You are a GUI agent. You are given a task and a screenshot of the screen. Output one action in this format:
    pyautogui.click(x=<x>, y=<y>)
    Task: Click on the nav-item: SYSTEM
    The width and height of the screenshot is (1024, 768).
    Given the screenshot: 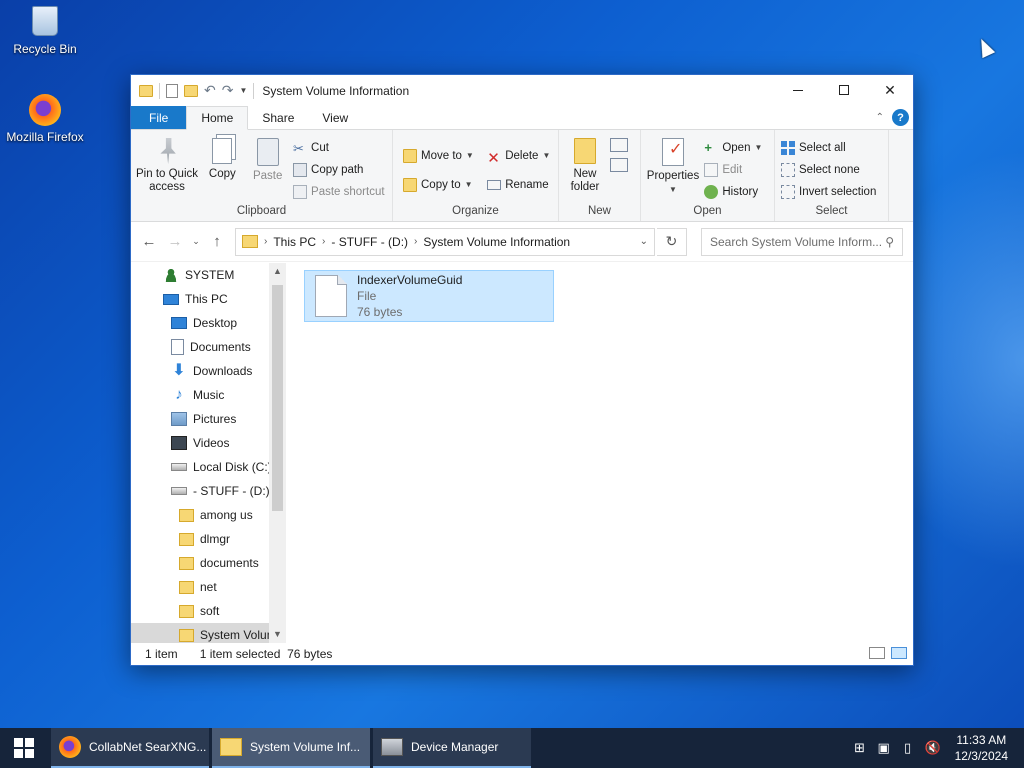 What is the action you would take?
    pyautogui.click(x=208, y=275)
    